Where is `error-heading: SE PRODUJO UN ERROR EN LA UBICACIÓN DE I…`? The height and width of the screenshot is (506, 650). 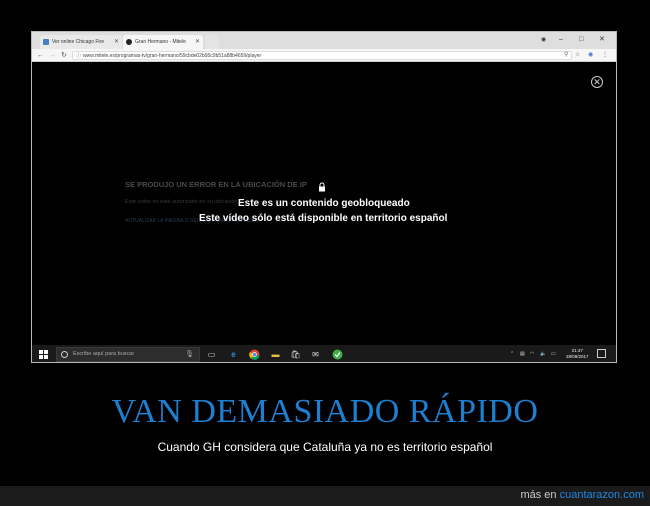
error-heading: SE PRODUJO UN ERROR EN LA UBICACIÓN DE I… is located at coordinates (216, 184).